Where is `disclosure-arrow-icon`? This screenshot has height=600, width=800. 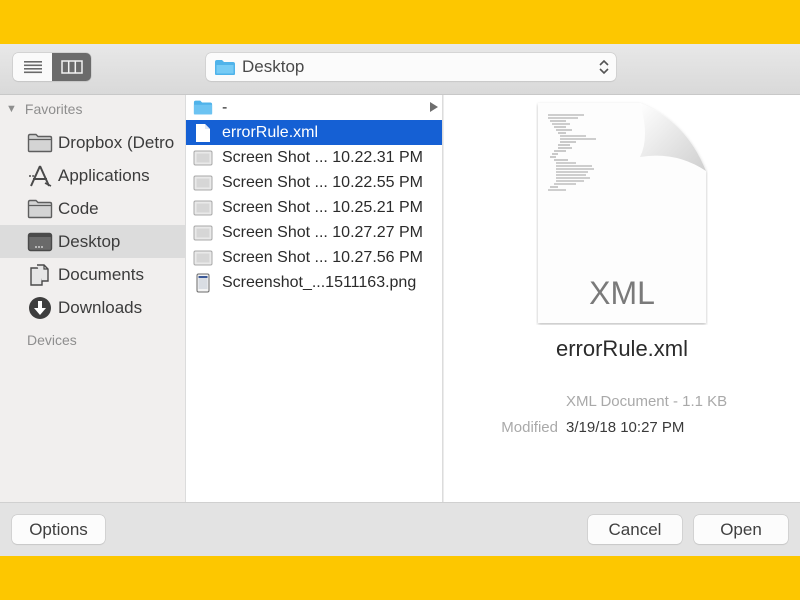 disclosure-arrow-icon is located at coordinates (434, 107).